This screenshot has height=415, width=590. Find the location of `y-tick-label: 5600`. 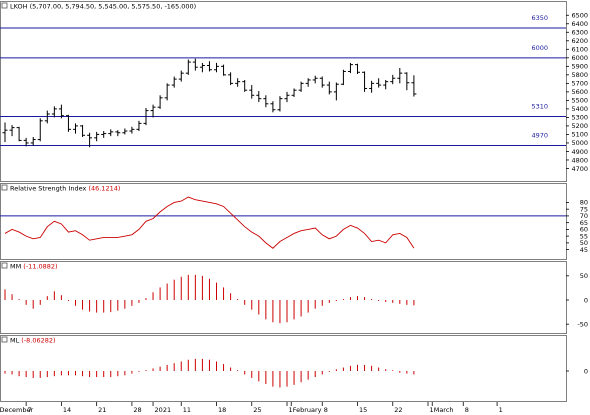

y-tick-label: 5600 is located at coordinates (579, 92).